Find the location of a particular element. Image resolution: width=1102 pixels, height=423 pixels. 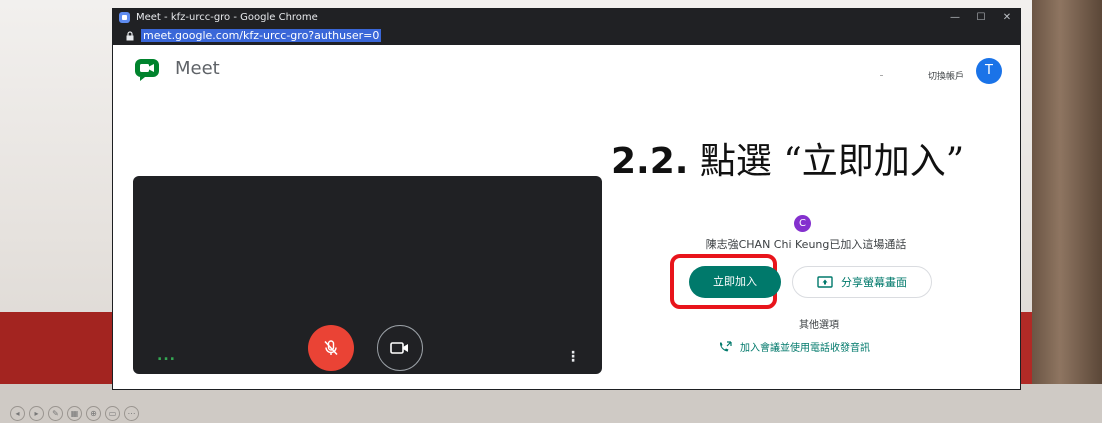

slide-red-band-left is located at coordinates (60, 348).